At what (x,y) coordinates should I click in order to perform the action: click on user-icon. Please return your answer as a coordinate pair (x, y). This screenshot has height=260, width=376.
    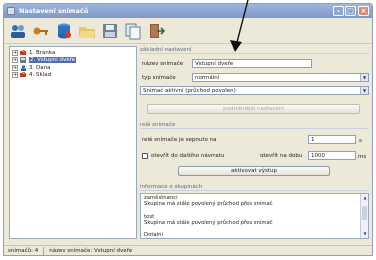
    Looking at the image, I should click on (23, 68).